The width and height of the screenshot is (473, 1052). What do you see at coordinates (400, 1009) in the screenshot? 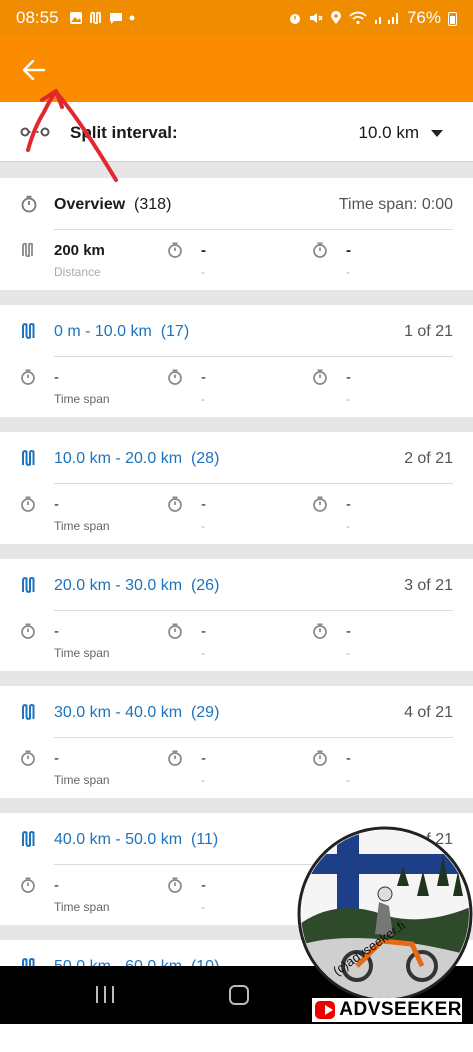
I see `youtube-channel-name: ADVSEEKER` at bounding box center [400, 1009].